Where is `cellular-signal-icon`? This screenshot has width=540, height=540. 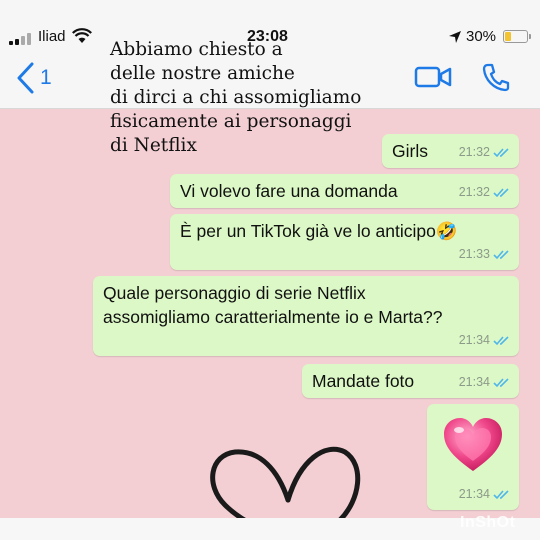 cellular-signal-icon is located at coordinates (22, 39).